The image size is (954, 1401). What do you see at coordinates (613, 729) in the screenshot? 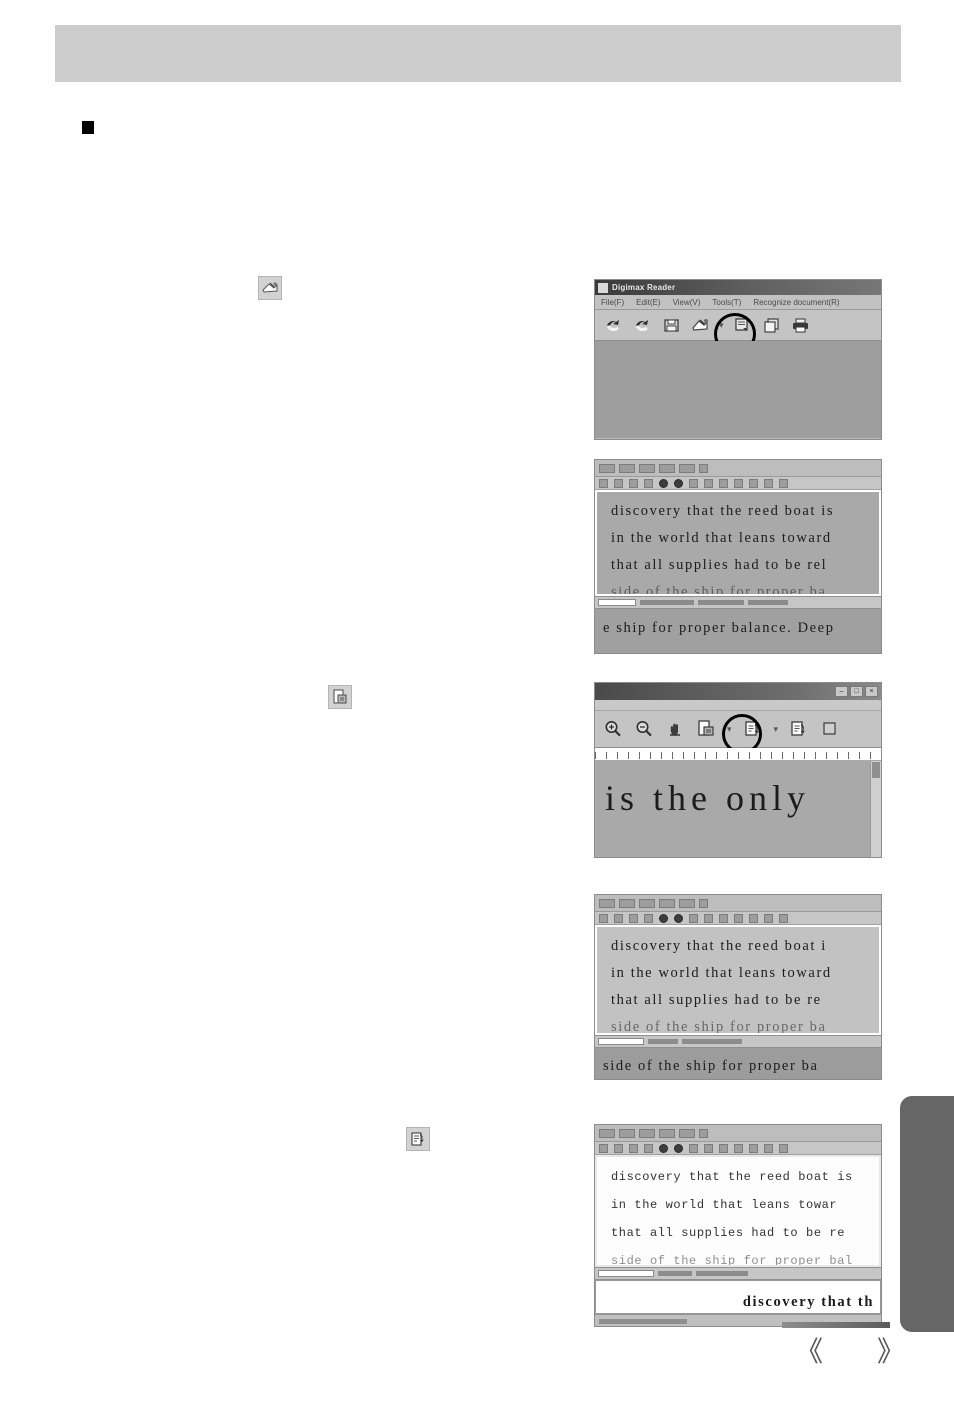
I see `zoom-in-icon` at bounding box center [613, 729].